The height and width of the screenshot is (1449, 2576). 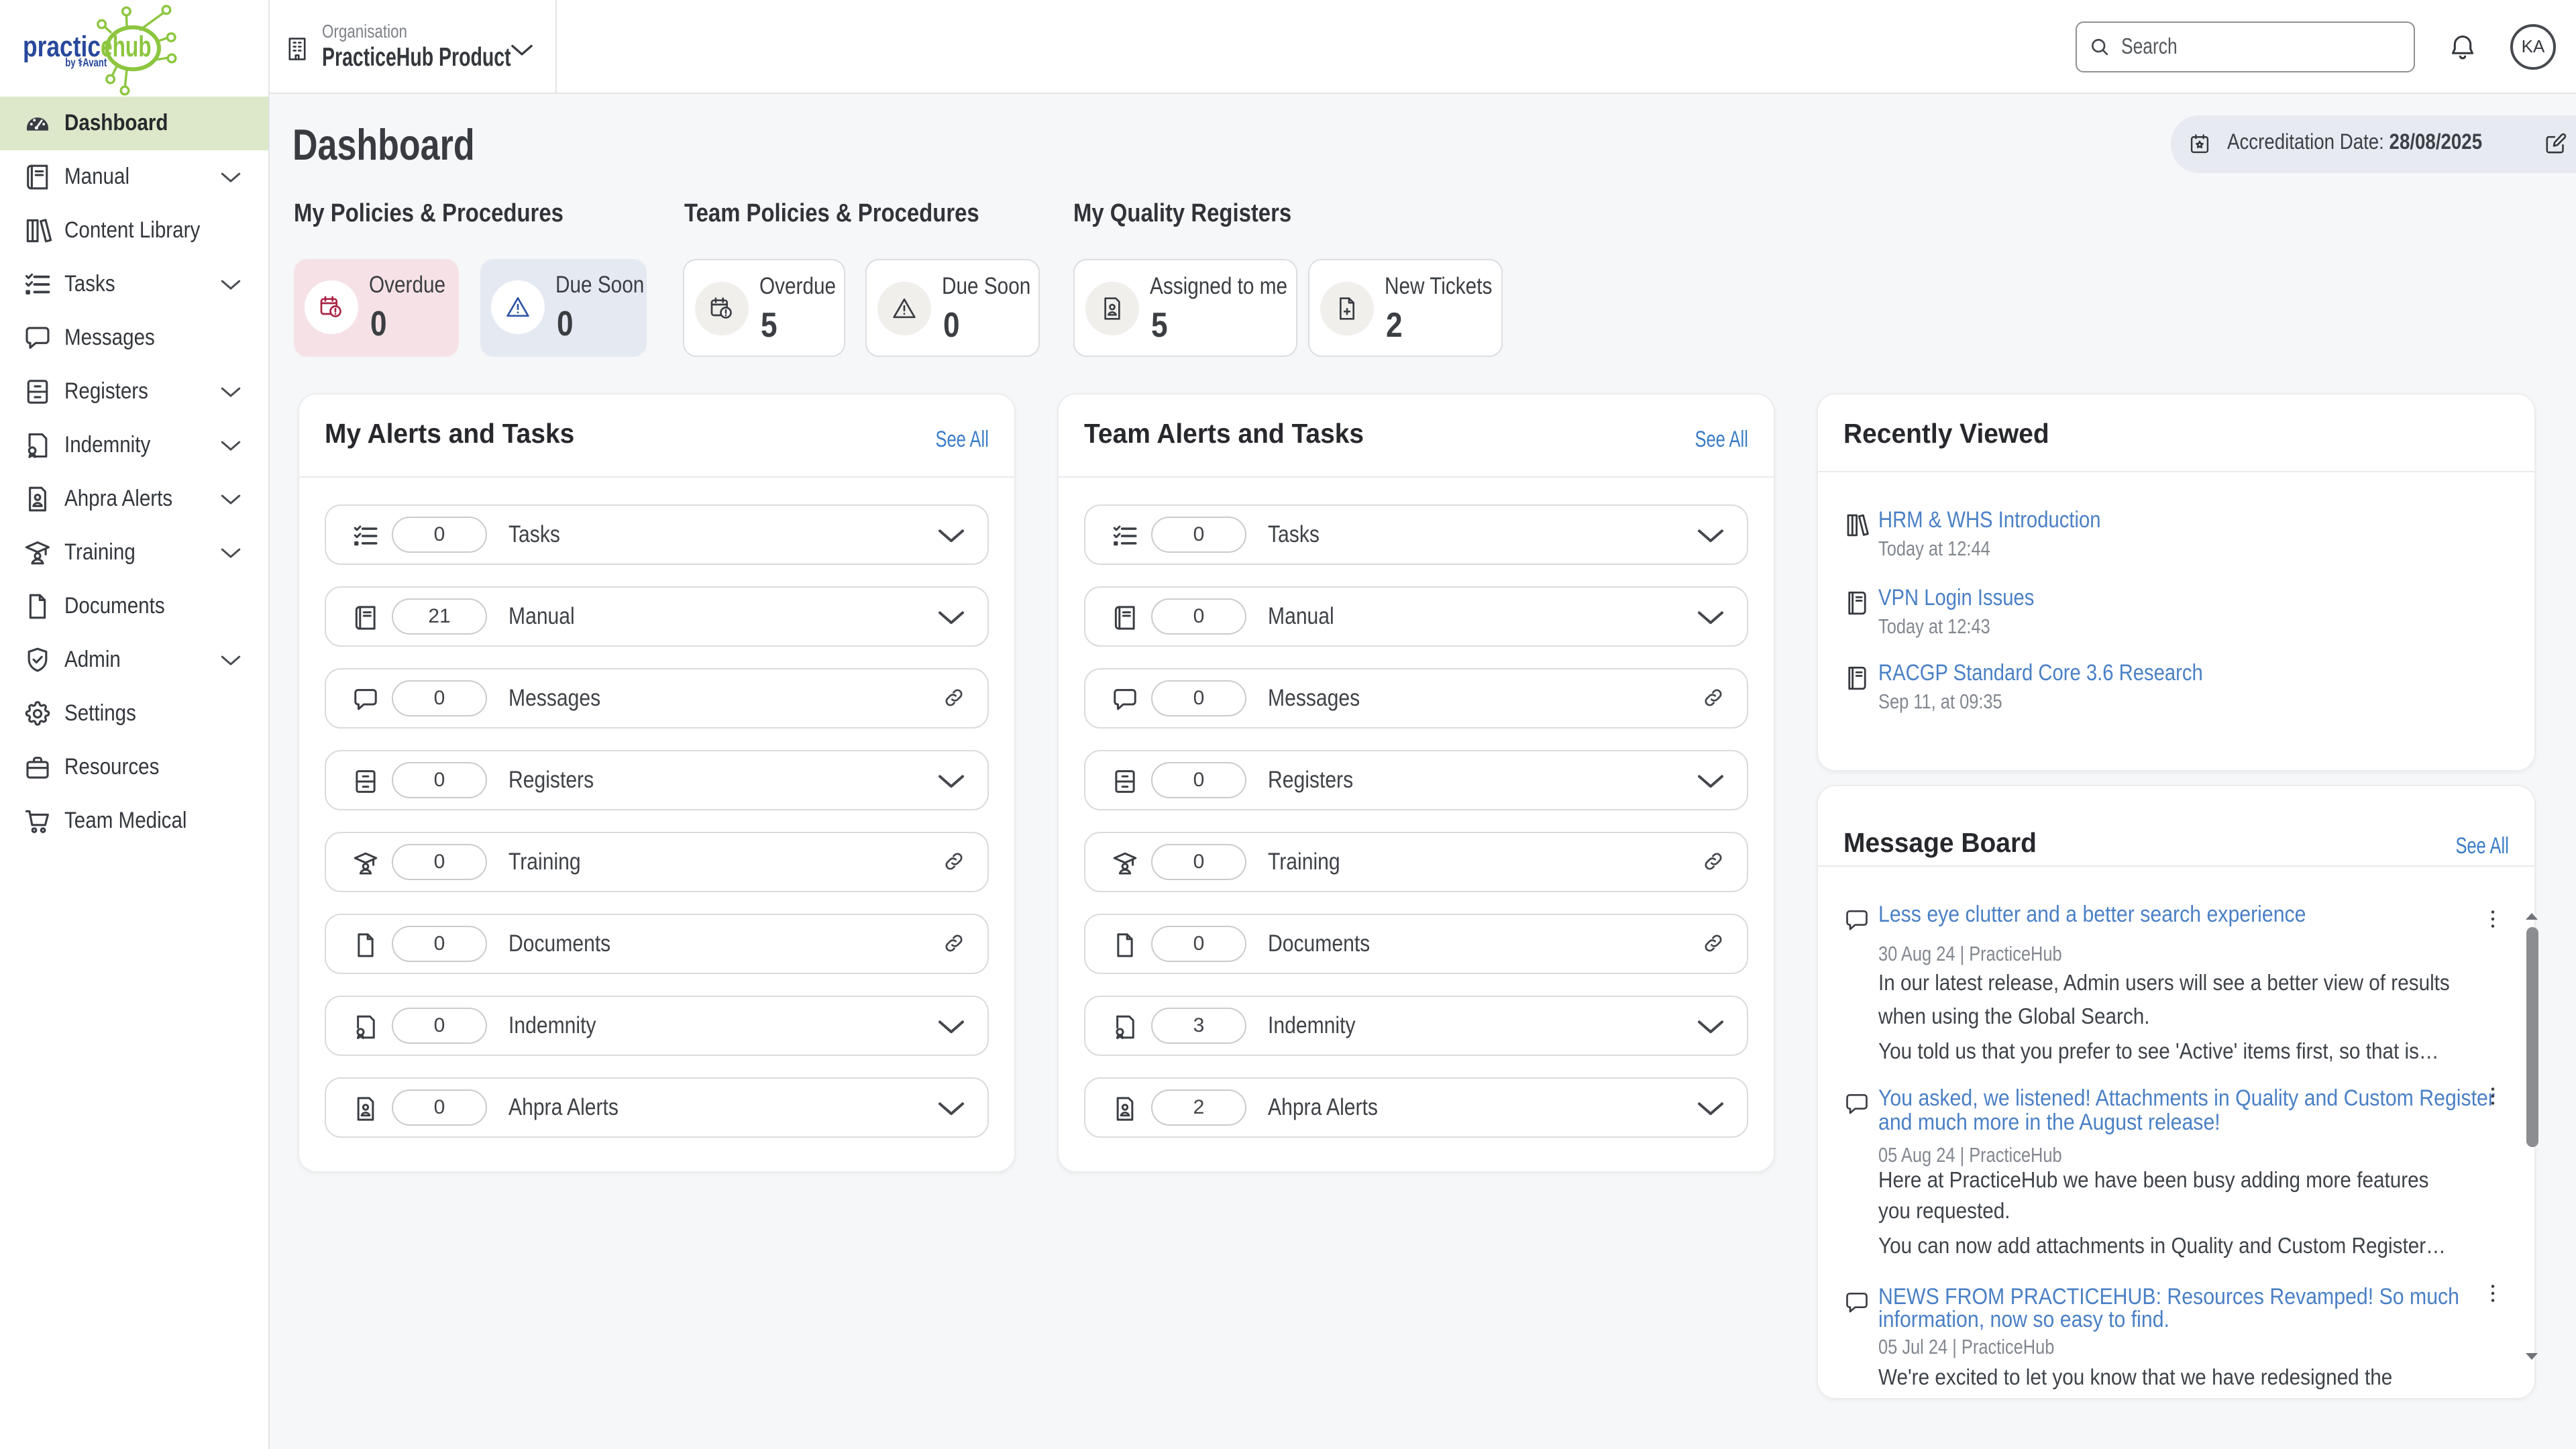 I want to click on svg-text: by ⚕Avant, so click(x=86, y=62).